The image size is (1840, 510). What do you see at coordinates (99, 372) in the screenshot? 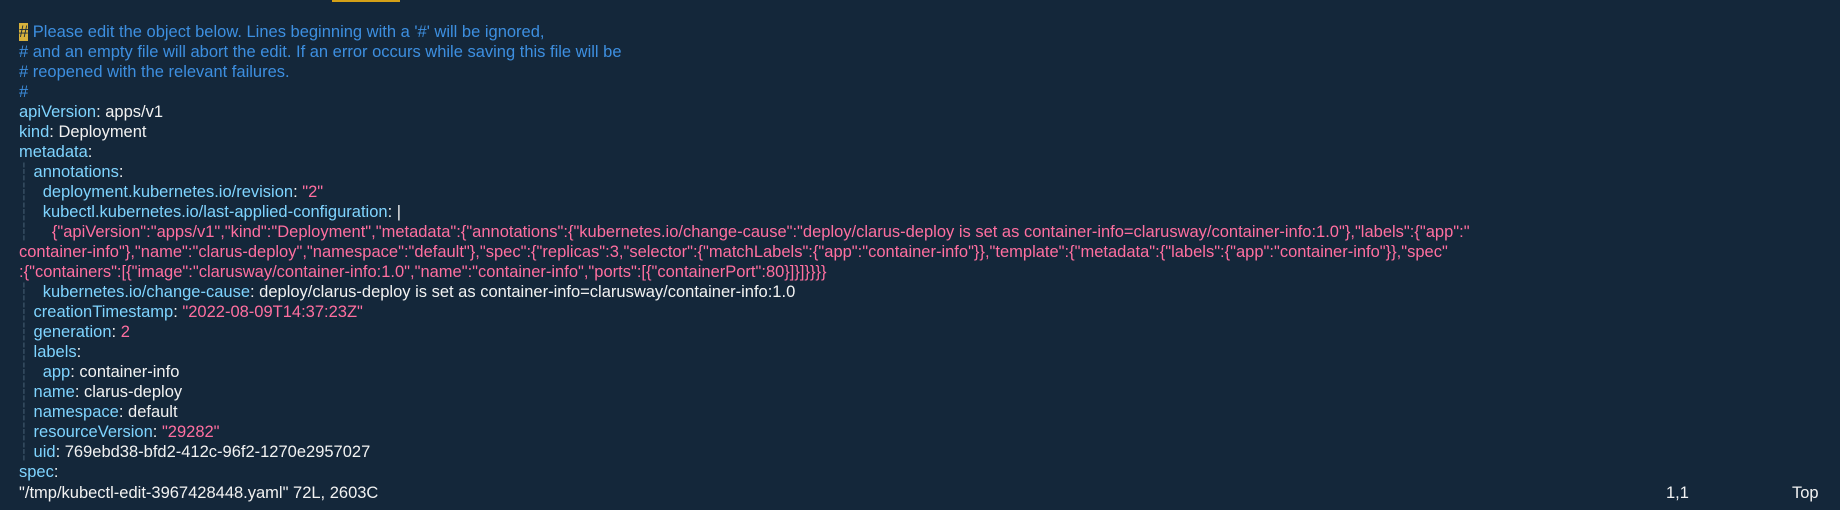
I see `yaml-label-app: ┆ app: container-info` at bounding box center [99, 372].